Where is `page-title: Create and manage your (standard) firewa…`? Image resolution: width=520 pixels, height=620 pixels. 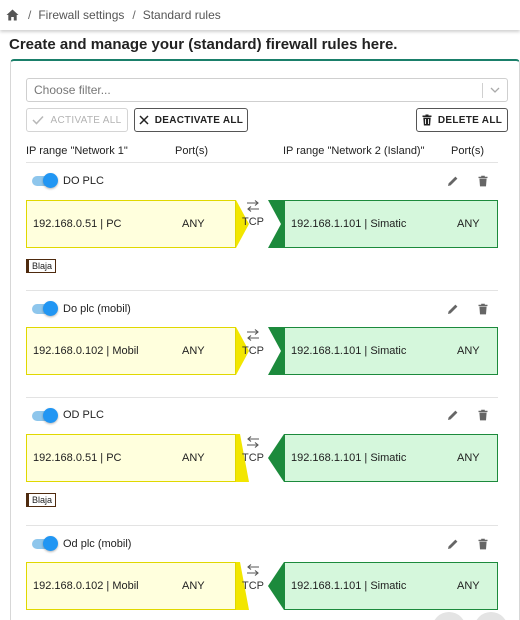 page-title: Create and manage your (standard) firewa… is located at coordinates (203, 44).